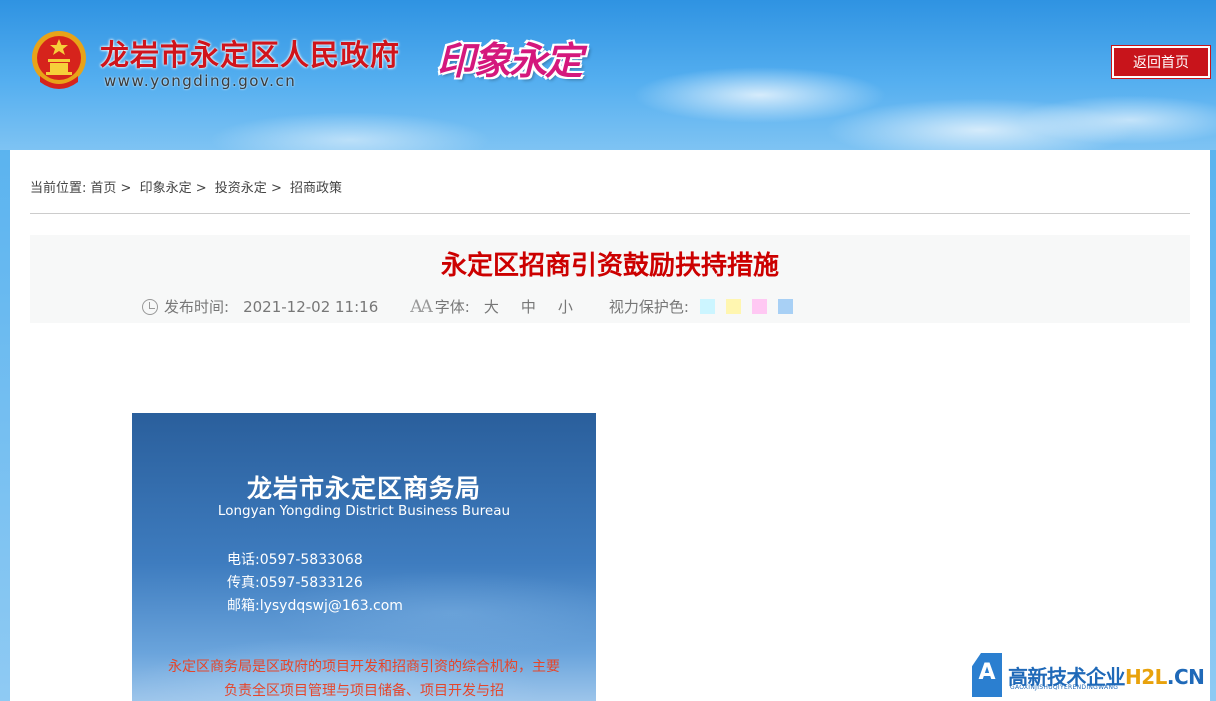 The image size is (1216, 701). Describe the element at coordinates (295, 560) in the screenshot. I see `card-phone: 电话:0597-5833068` at that location.